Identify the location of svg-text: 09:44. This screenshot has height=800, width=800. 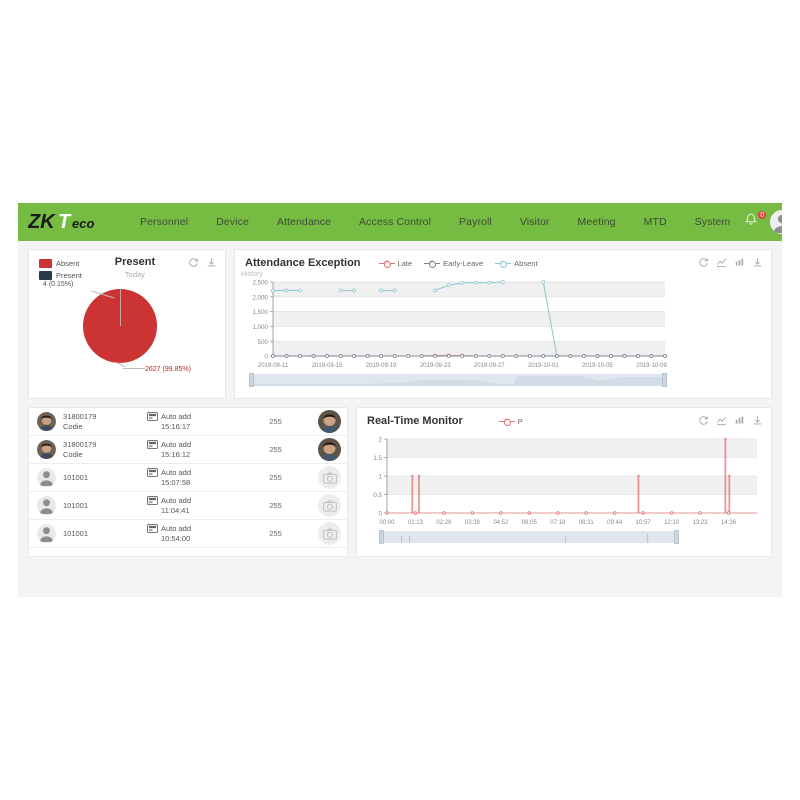
(615, 523).